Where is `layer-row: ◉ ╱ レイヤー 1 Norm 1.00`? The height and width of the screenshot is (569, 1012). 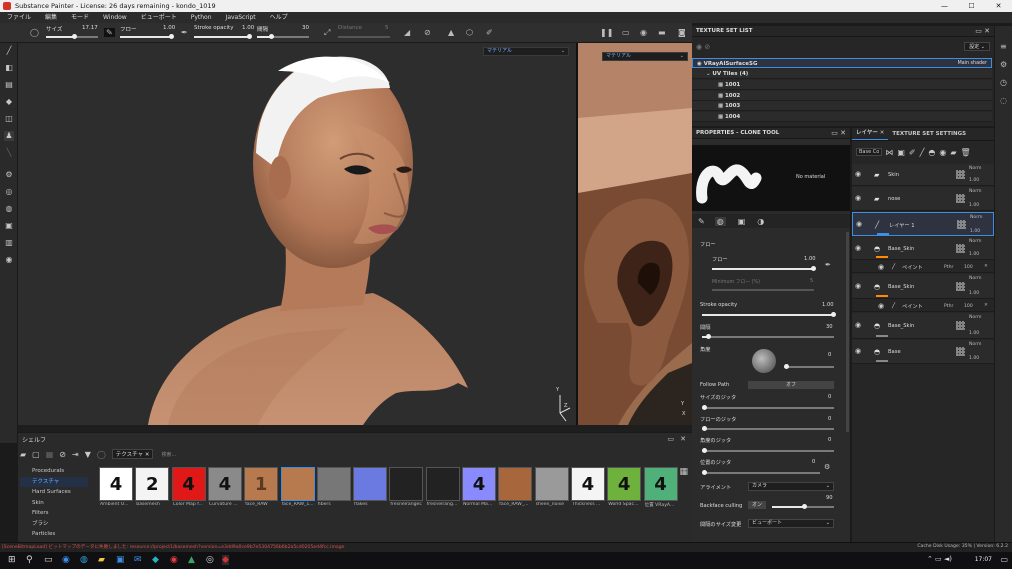
layer-row: ◉ ╱ レイヤー 1 Norm 1.00 is located at coordinates (923, 224).